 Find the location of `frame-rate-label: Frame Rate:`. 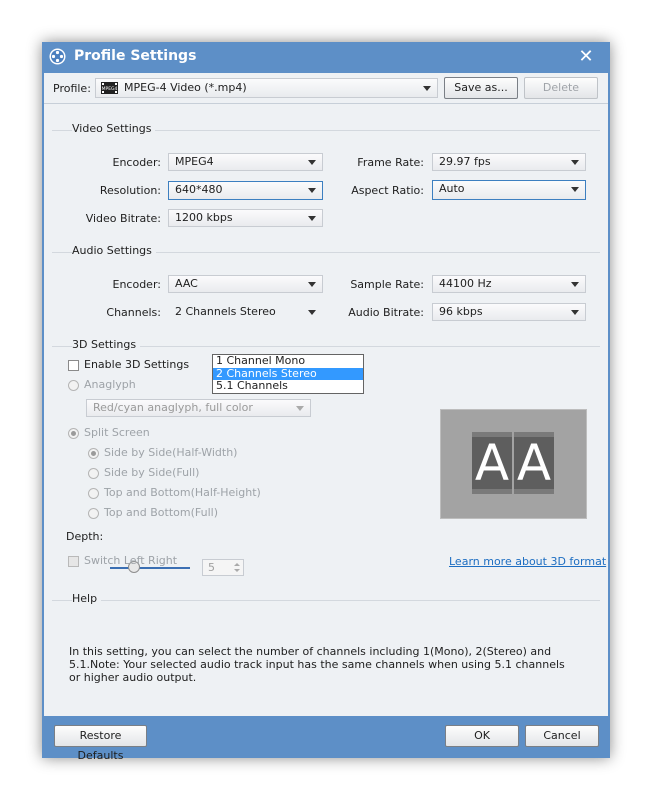

frame-rate-label: Frame Rate: is located at coordinates (390, 162).